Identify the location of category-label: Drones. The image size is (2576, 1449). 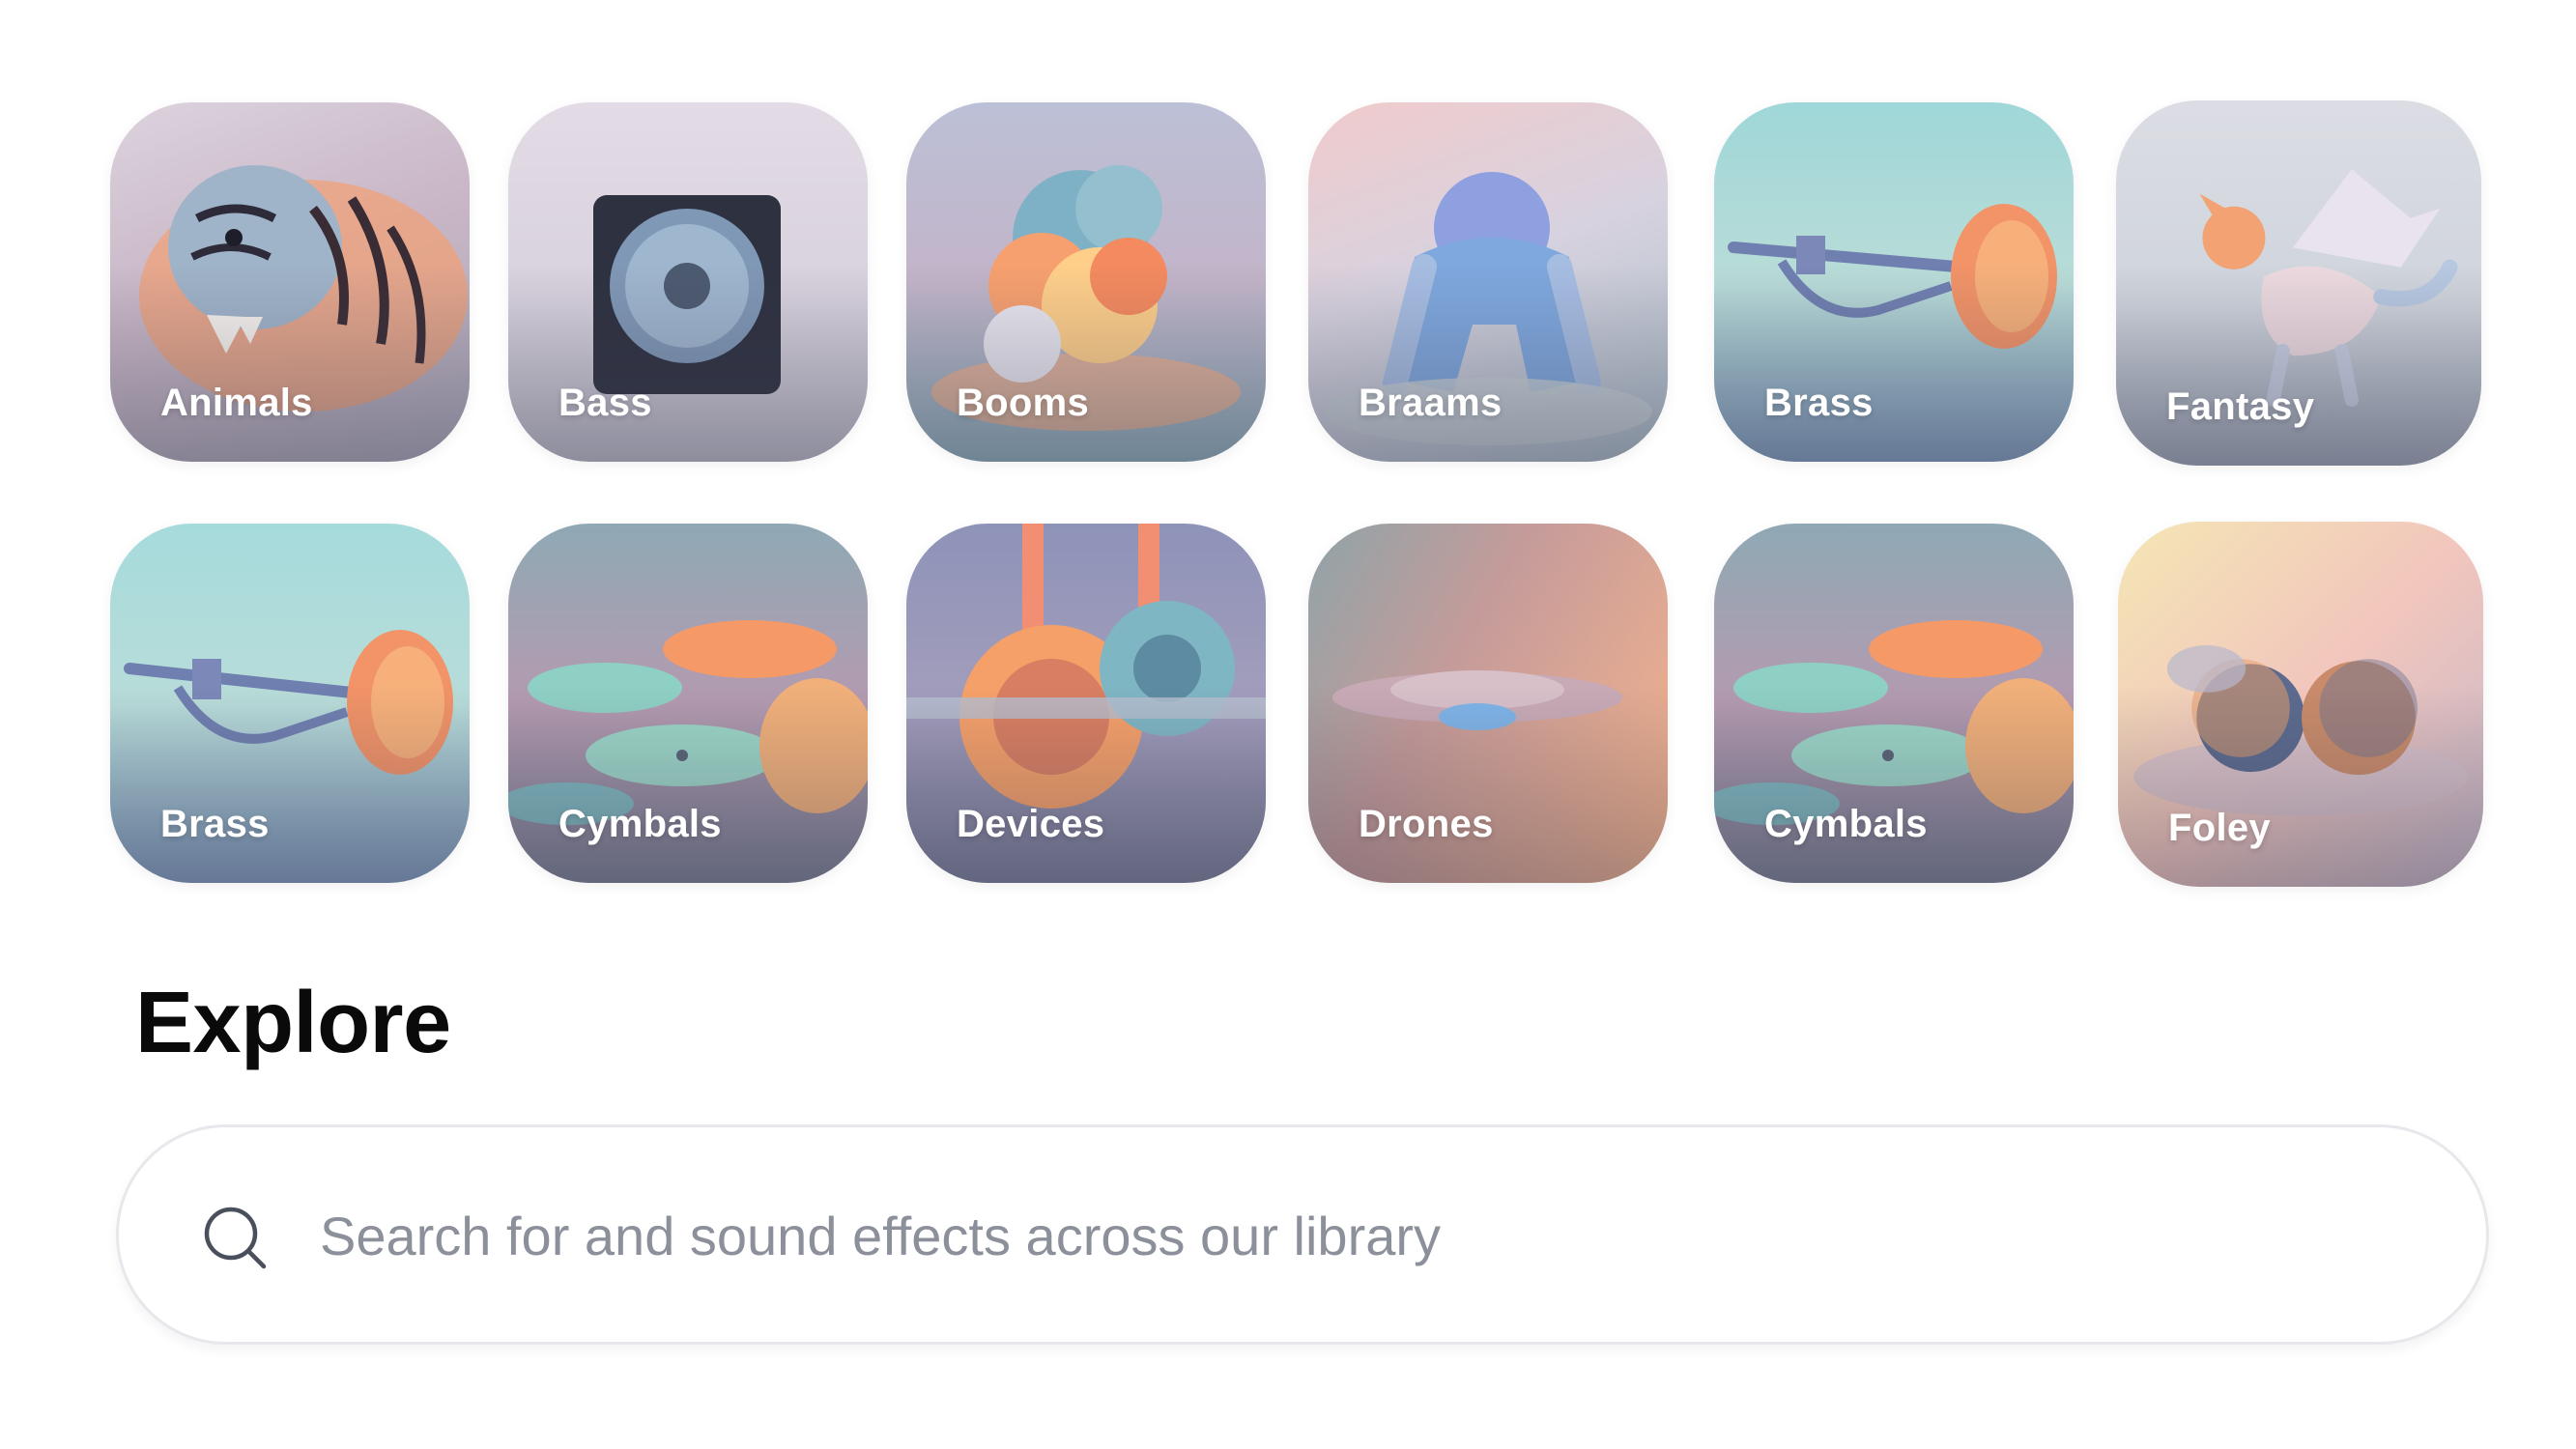
(1427, 824).